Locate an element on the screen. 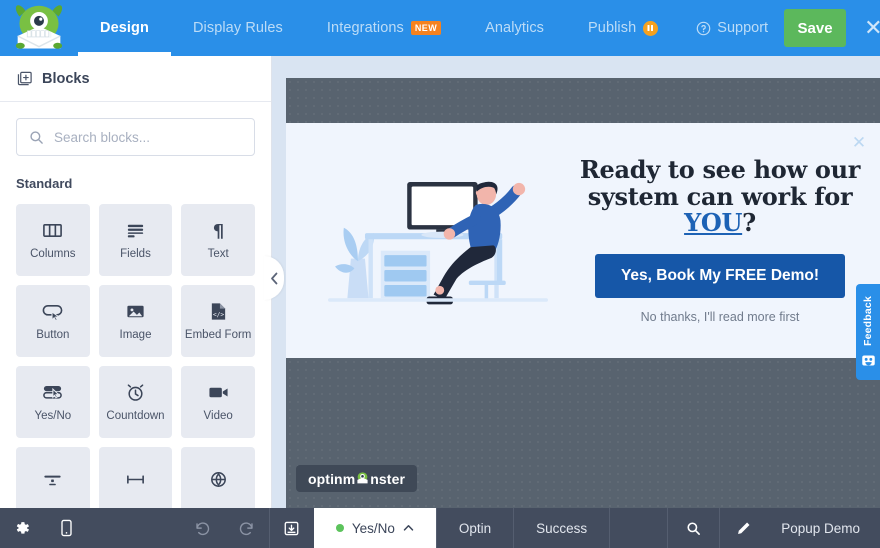 This screenshot has width=880, height=548. social-icon is located at coordinates (218, 479).